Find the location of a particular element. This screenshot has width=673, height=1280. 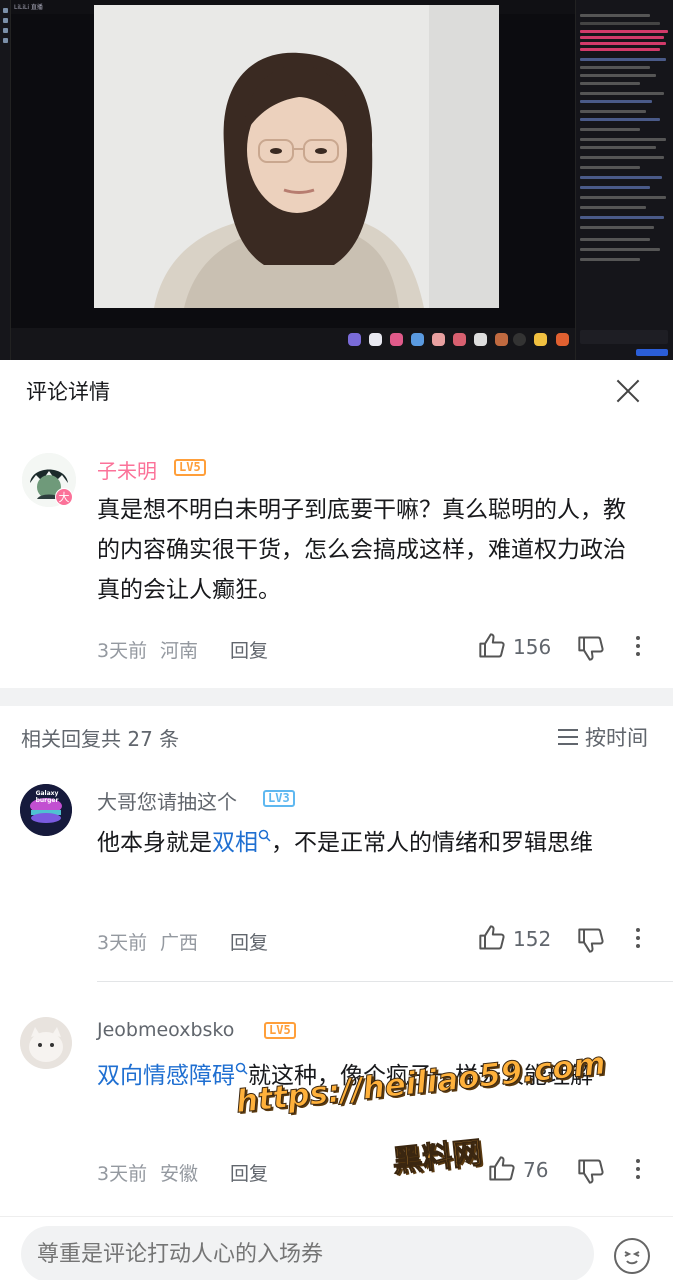

reply-text: 他本身就是双相 ，不是正常人的情绪和罗辑思维 is located at coordinates (345, 842).